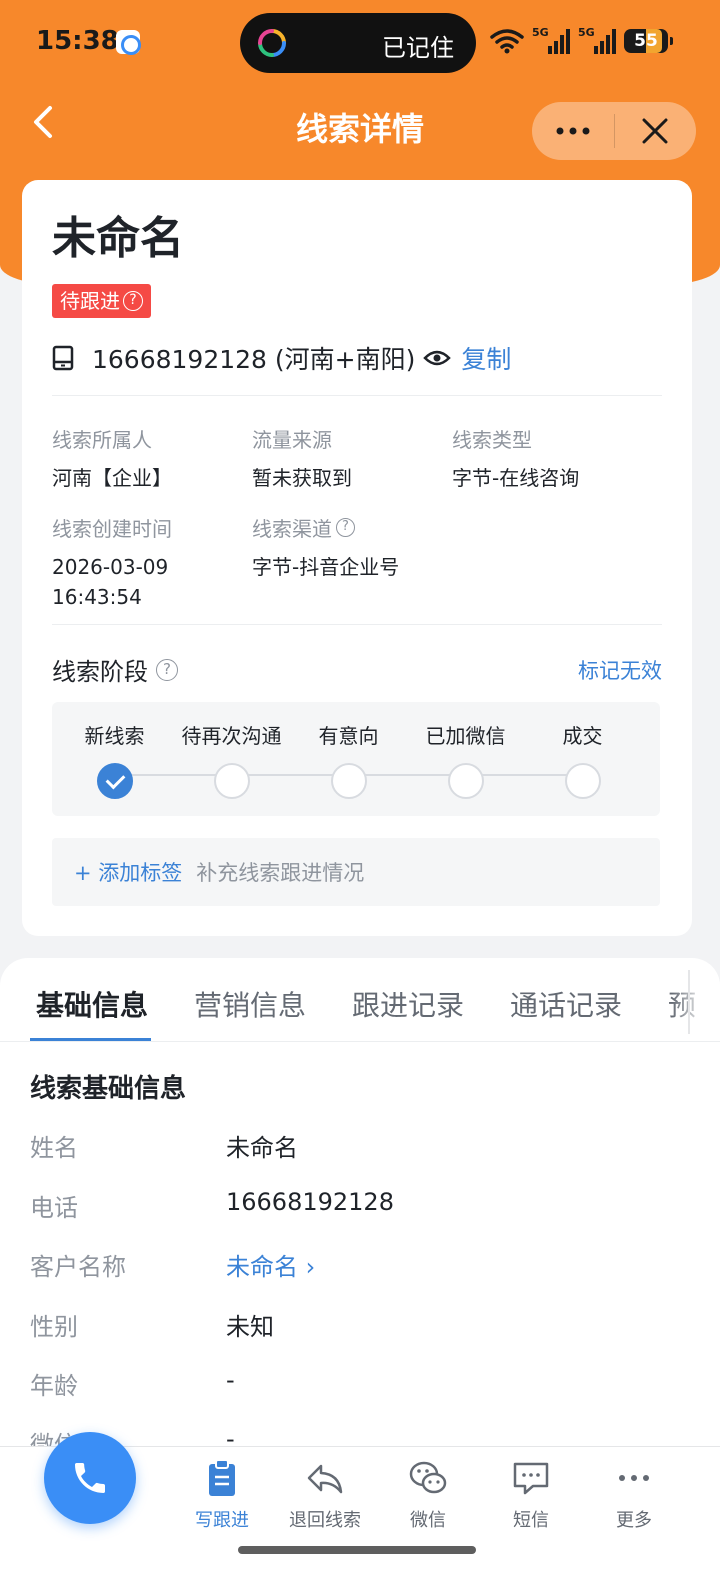 The height and width of the screenshot is (1584, 720). What do you see at coordinates (222, 1477) in the screenshot?
I see `clipboard-icon` at bounding box center [222, 1477].